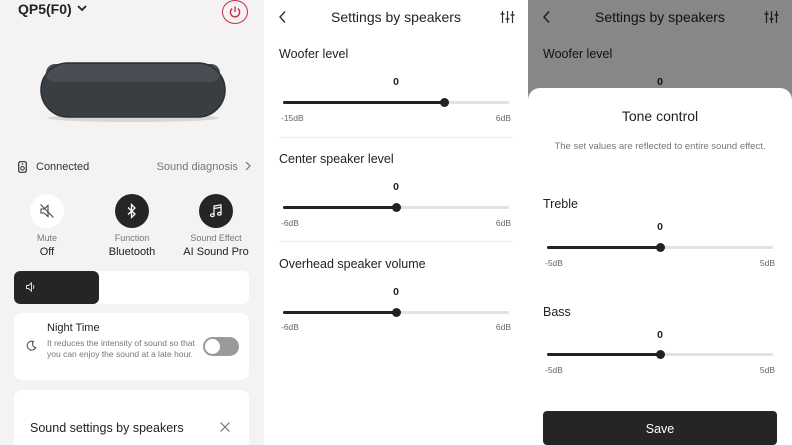 The image size is (792, 445). What do you see at coordinates (82, 8) in the screenshot?
I see `chevron-down-icon` at bounding box center [82, 8].